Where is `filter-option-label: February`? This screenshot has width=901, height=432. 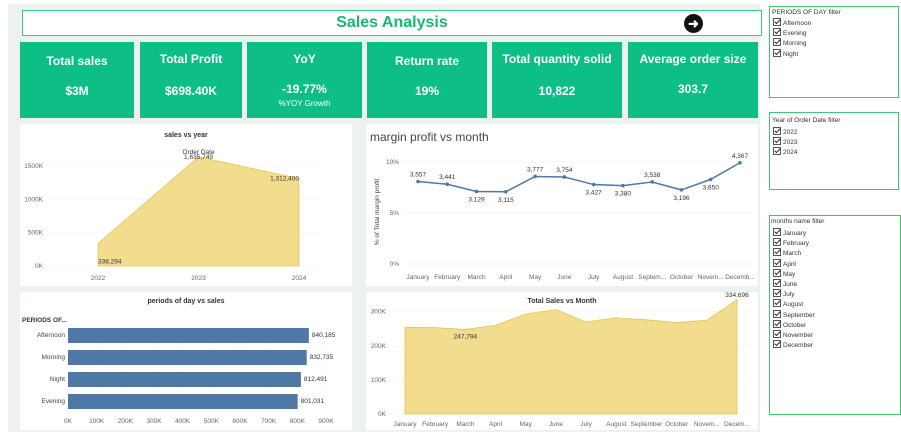 filter-option-label: February is located at coordinates (796, 244).